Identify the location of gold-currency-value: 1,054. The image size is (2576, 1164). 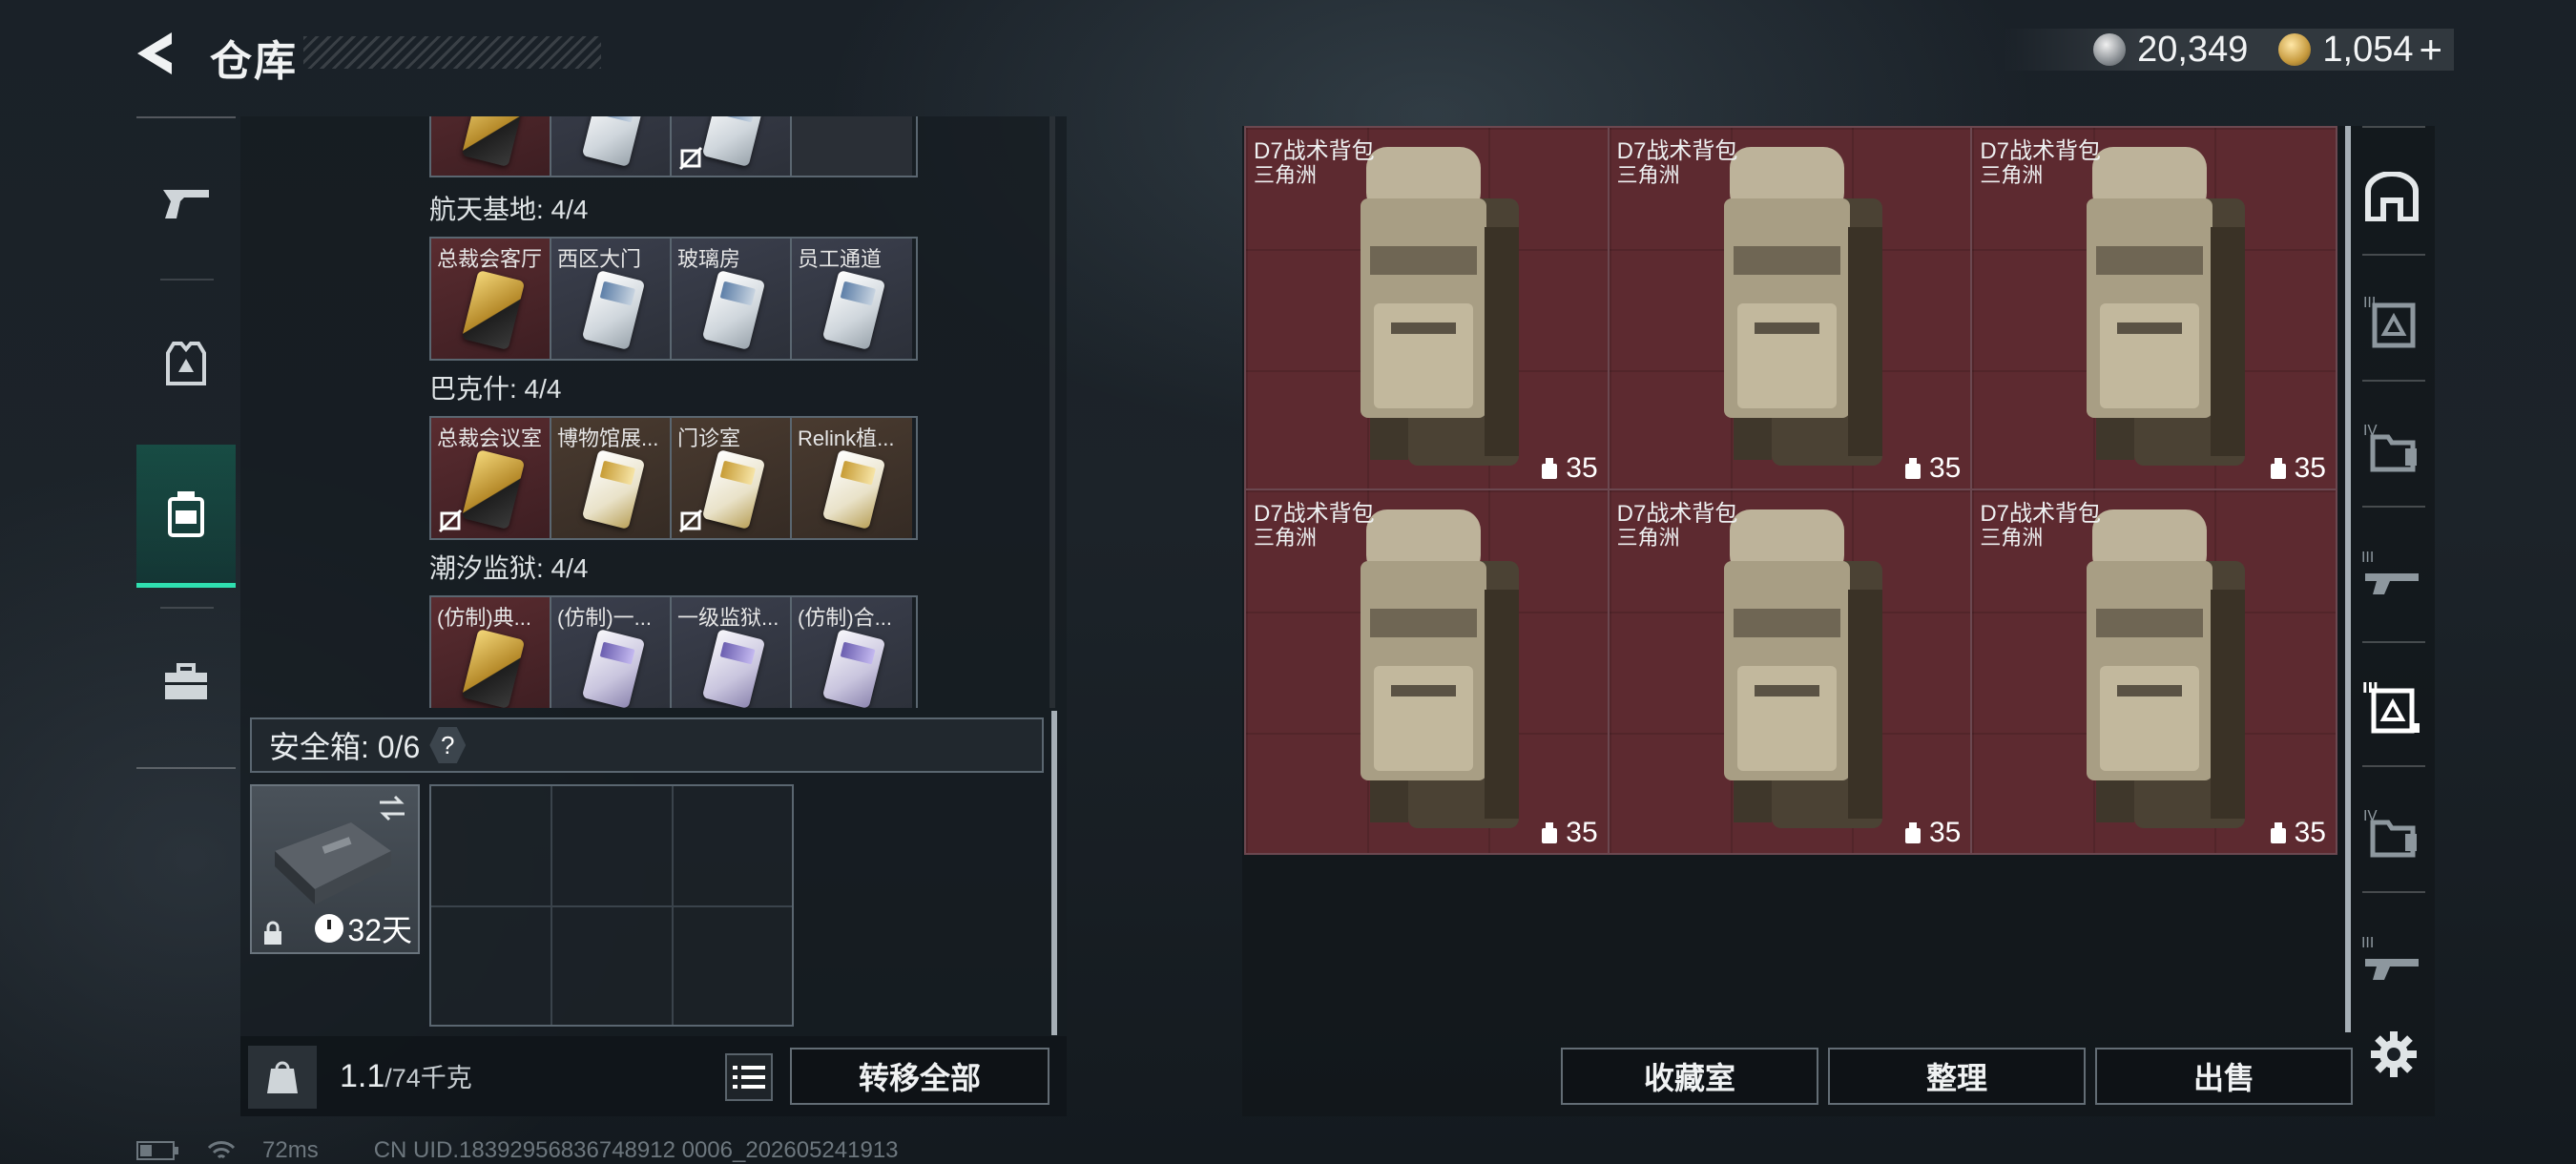
(2368, 49).